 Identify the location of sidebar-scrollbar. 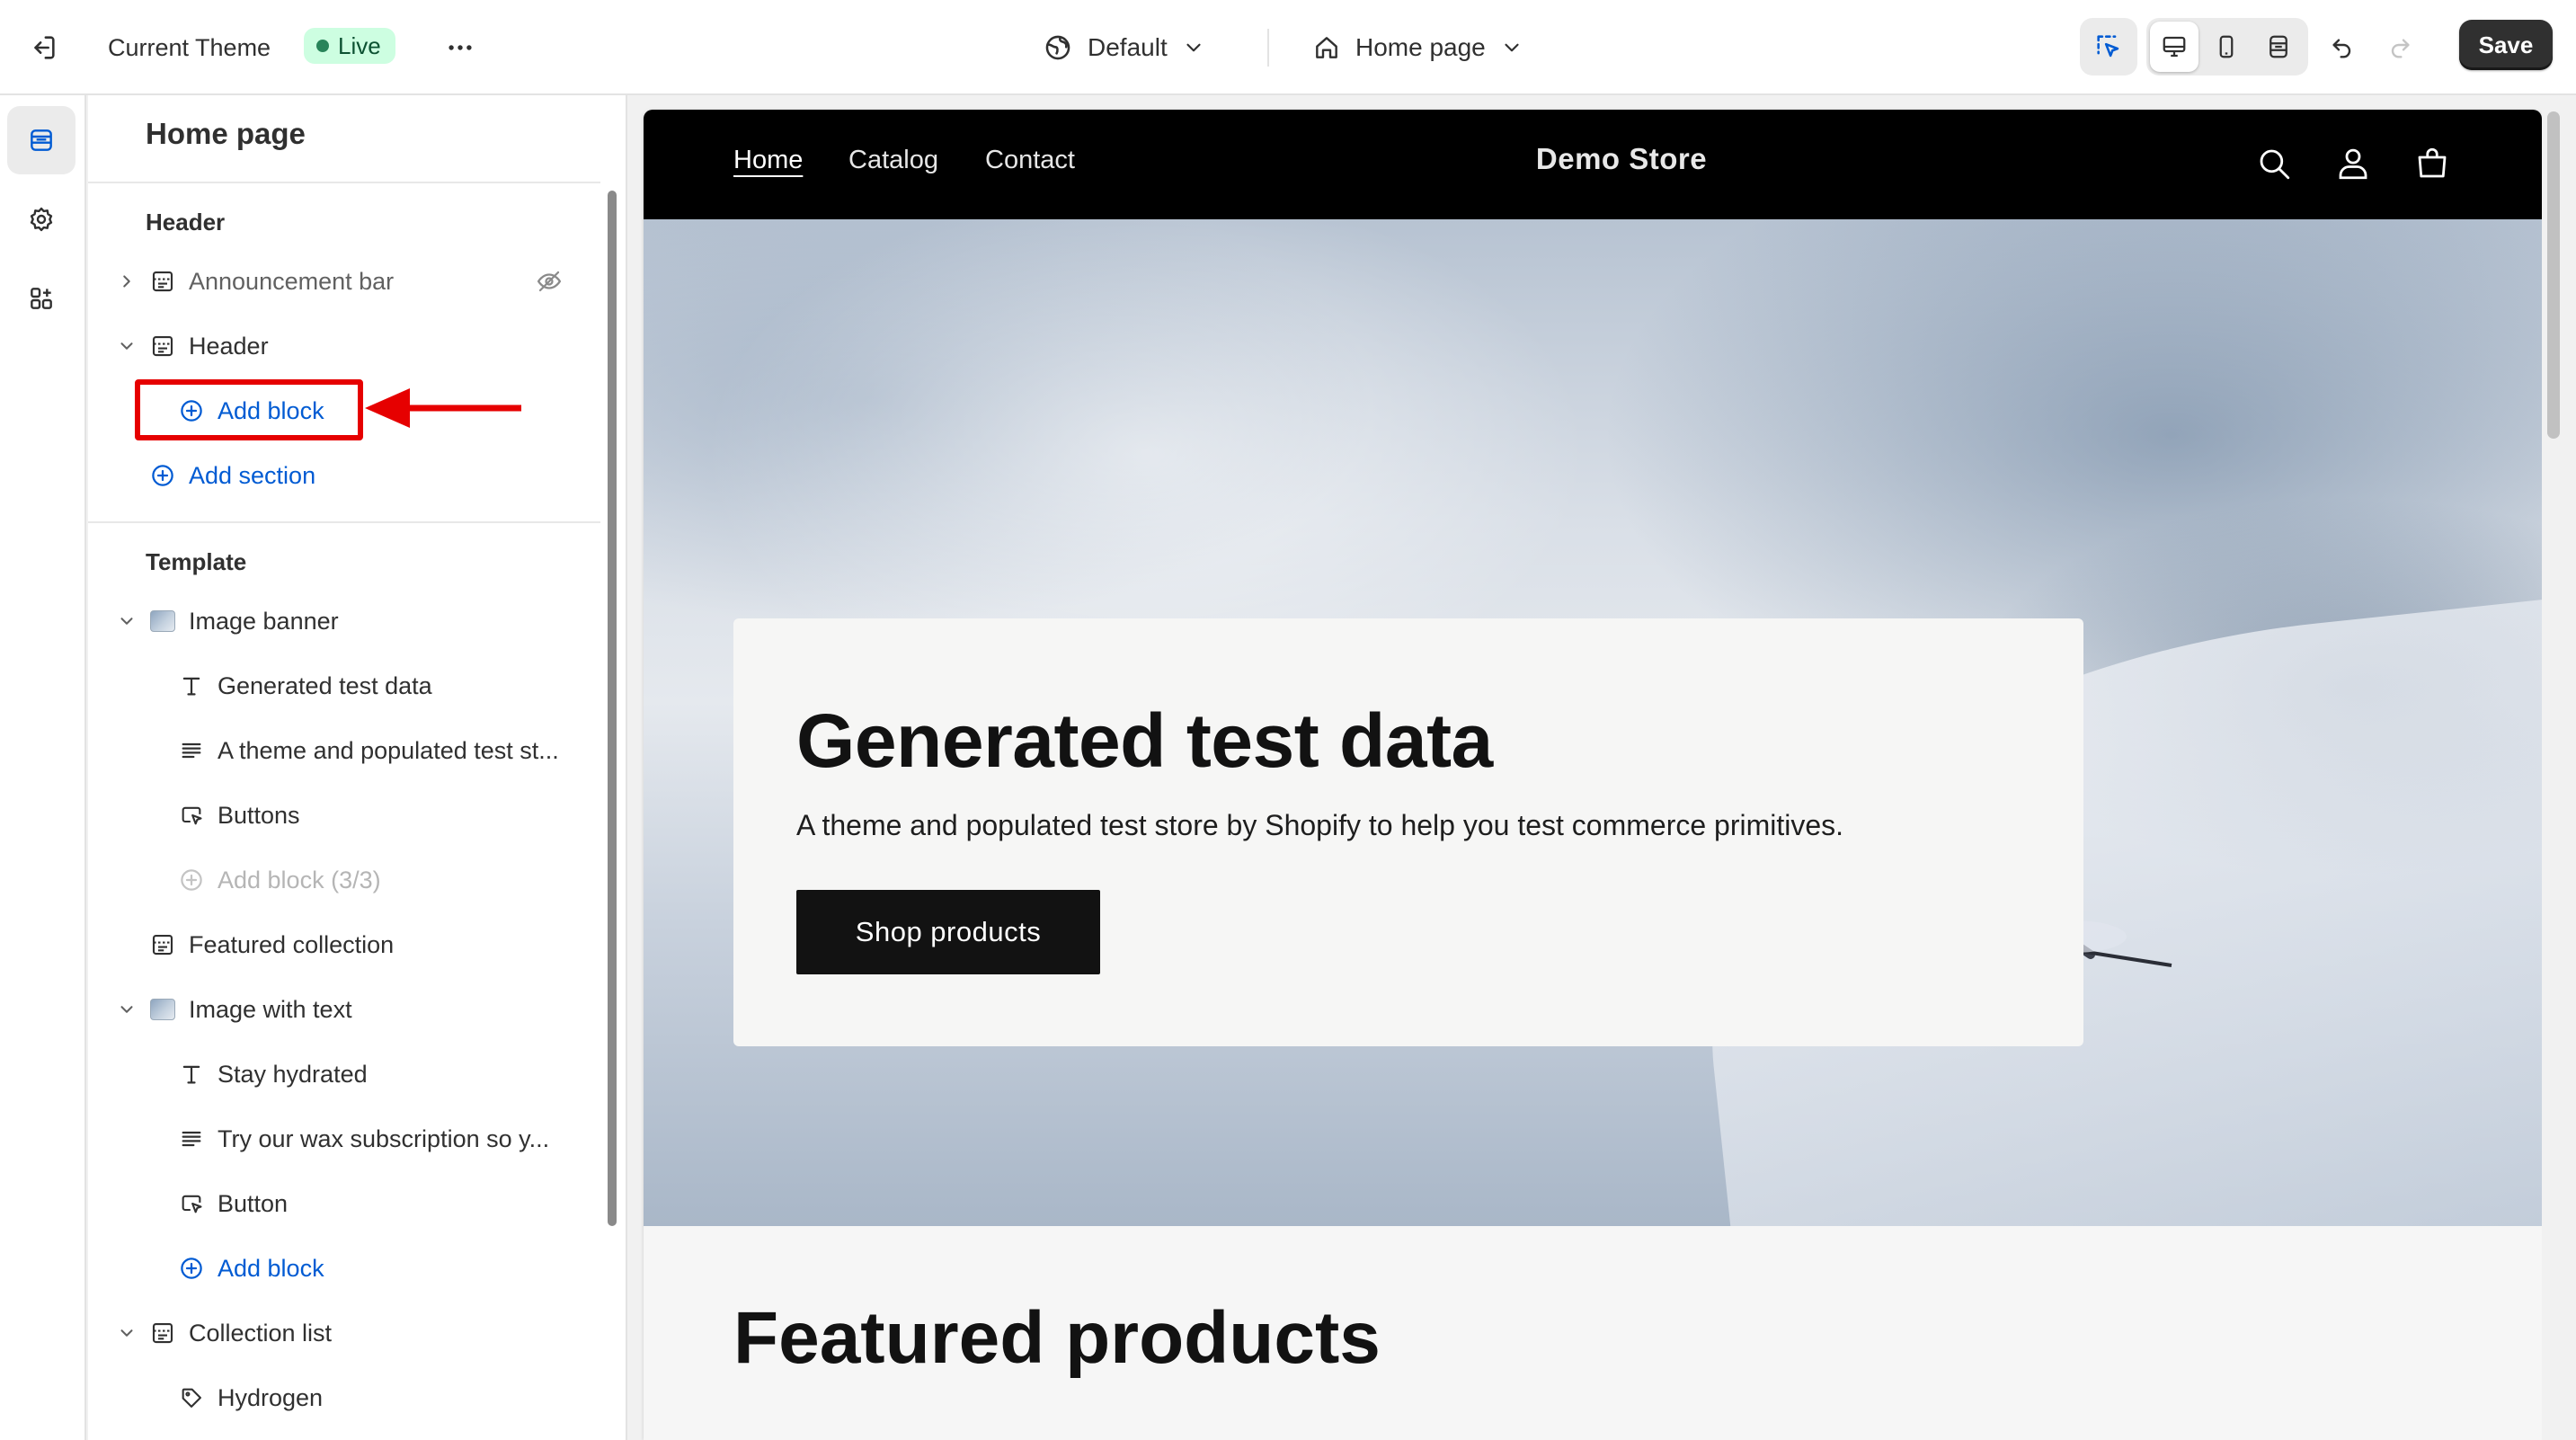
(612, 810).